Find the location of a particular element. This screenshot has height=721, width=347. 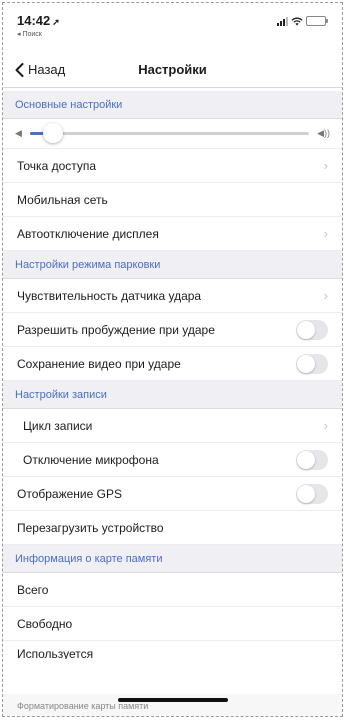

row-label: Отключение микрофона is located at coordinates (91, 459).